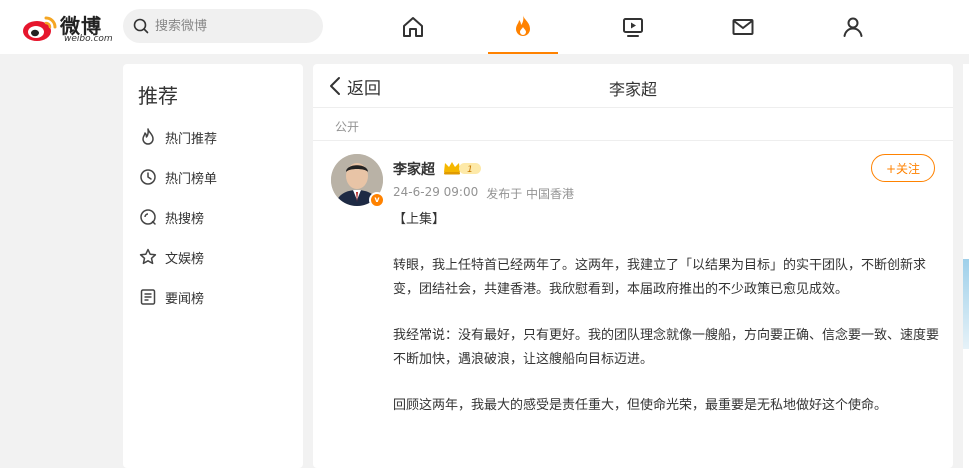 The image size is (969, 468). I want to click on author-name: 李家超, so click(414, 169).